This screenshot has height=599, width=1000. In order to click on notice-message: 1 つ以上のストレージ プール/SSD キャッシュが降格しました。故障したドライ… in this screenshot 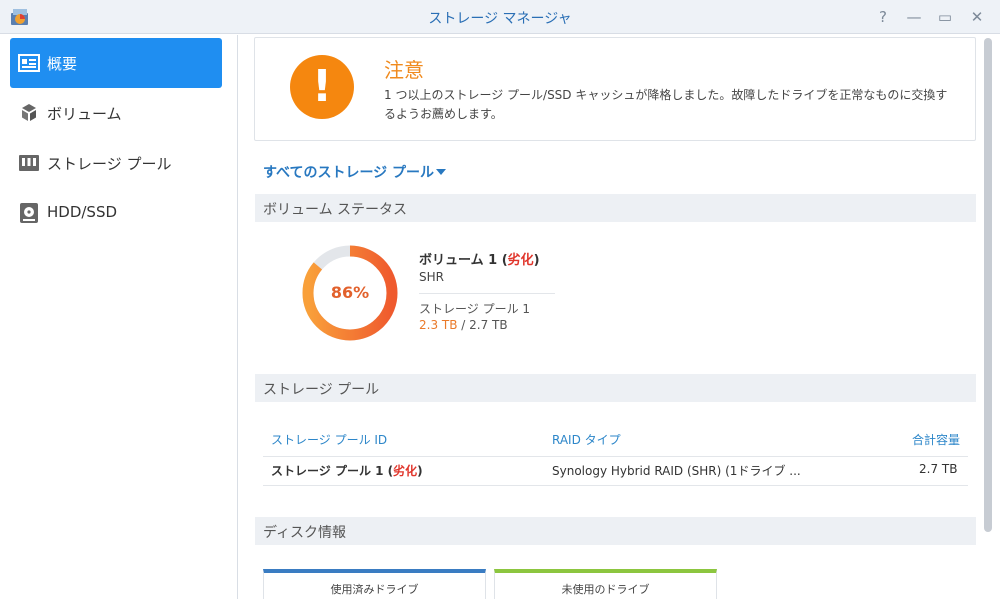, I will do `click(666, 104)`.